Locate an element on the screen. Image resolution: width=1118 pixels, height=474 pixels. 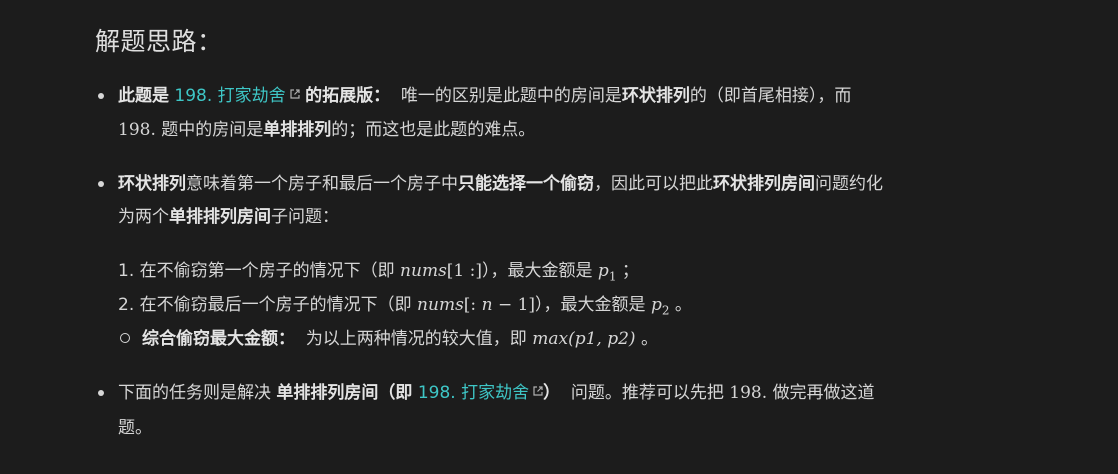
bullet-1-line-2: 198. 题中的房间是单排排列的；而这也是此题的难点。 is located at coordinates (326, 130).